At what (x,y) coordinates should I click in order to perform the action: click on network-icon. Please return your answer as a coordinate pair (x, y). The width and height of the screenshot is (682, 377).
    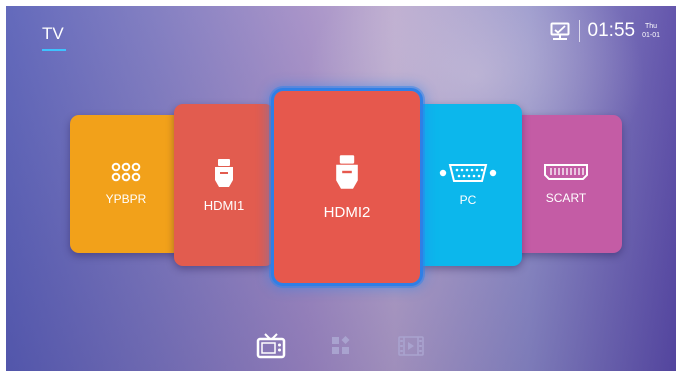
    Looking at the image, I should click on (560, 31).